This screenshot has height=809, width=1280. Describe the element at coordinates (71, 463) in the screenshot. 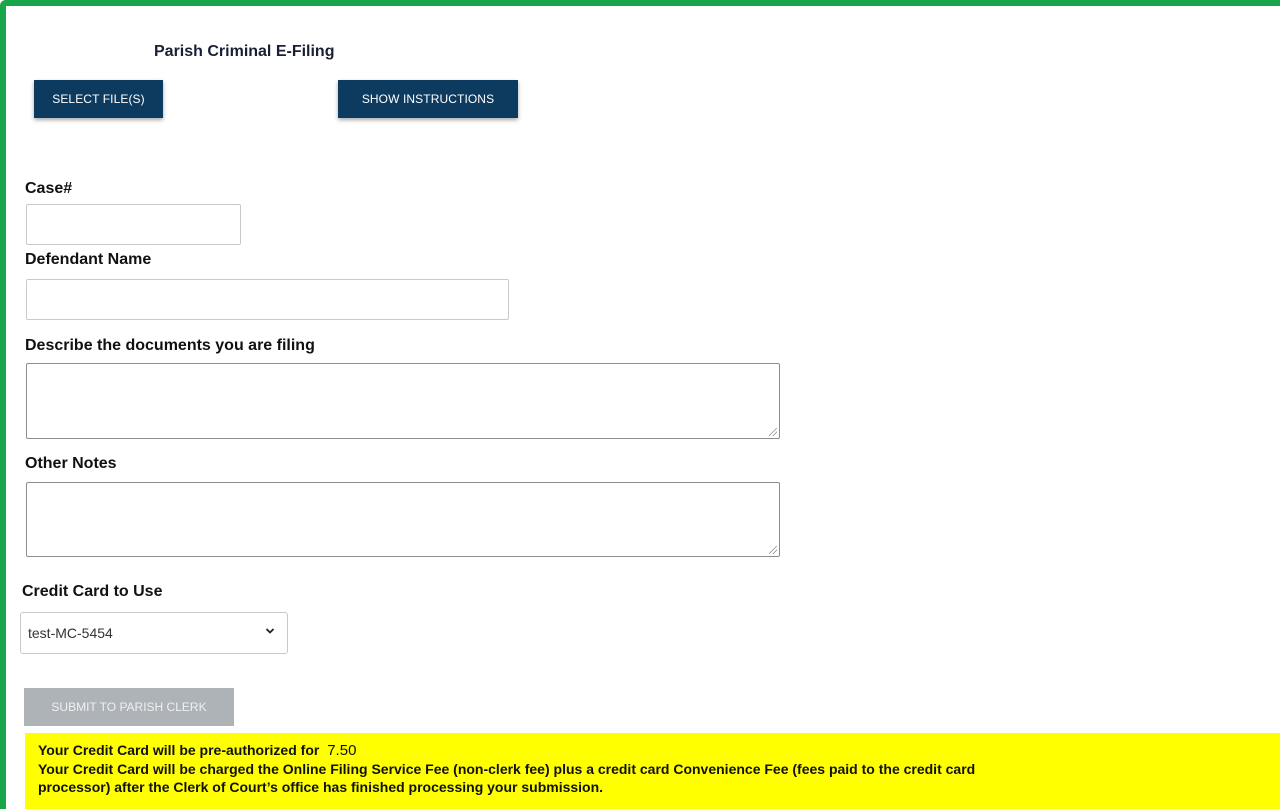

I see `other-notes-label: Other Notes` at that location.